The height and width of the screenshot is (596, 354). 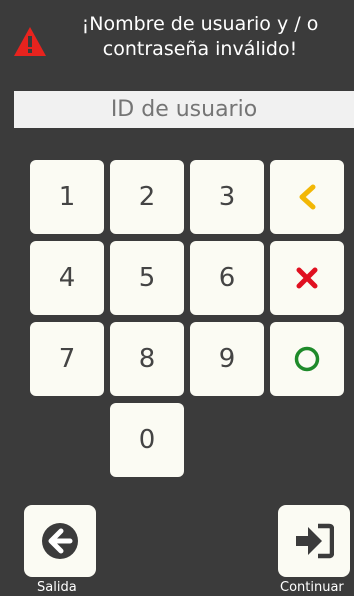 I want to click on continue-label: Continuar, so click(x=312, y=587).